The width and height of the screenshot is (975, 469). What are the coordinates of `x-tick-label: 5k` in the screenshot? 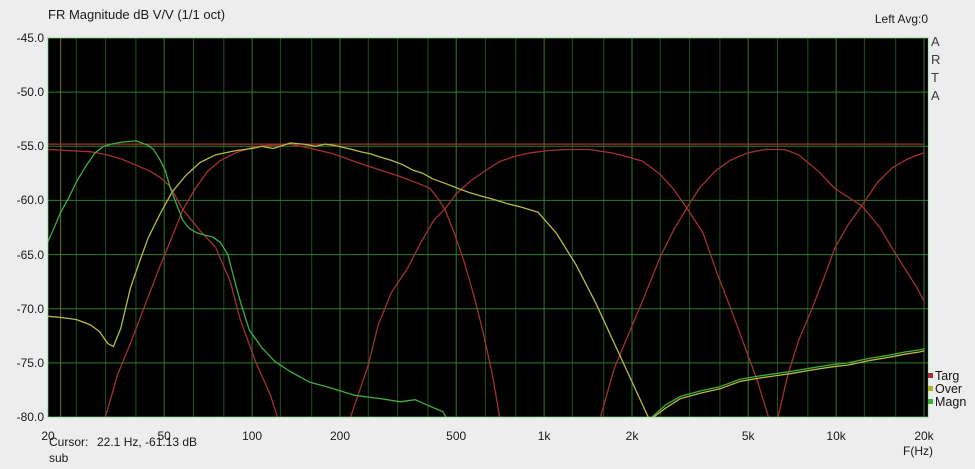 It's located at (748, 436).